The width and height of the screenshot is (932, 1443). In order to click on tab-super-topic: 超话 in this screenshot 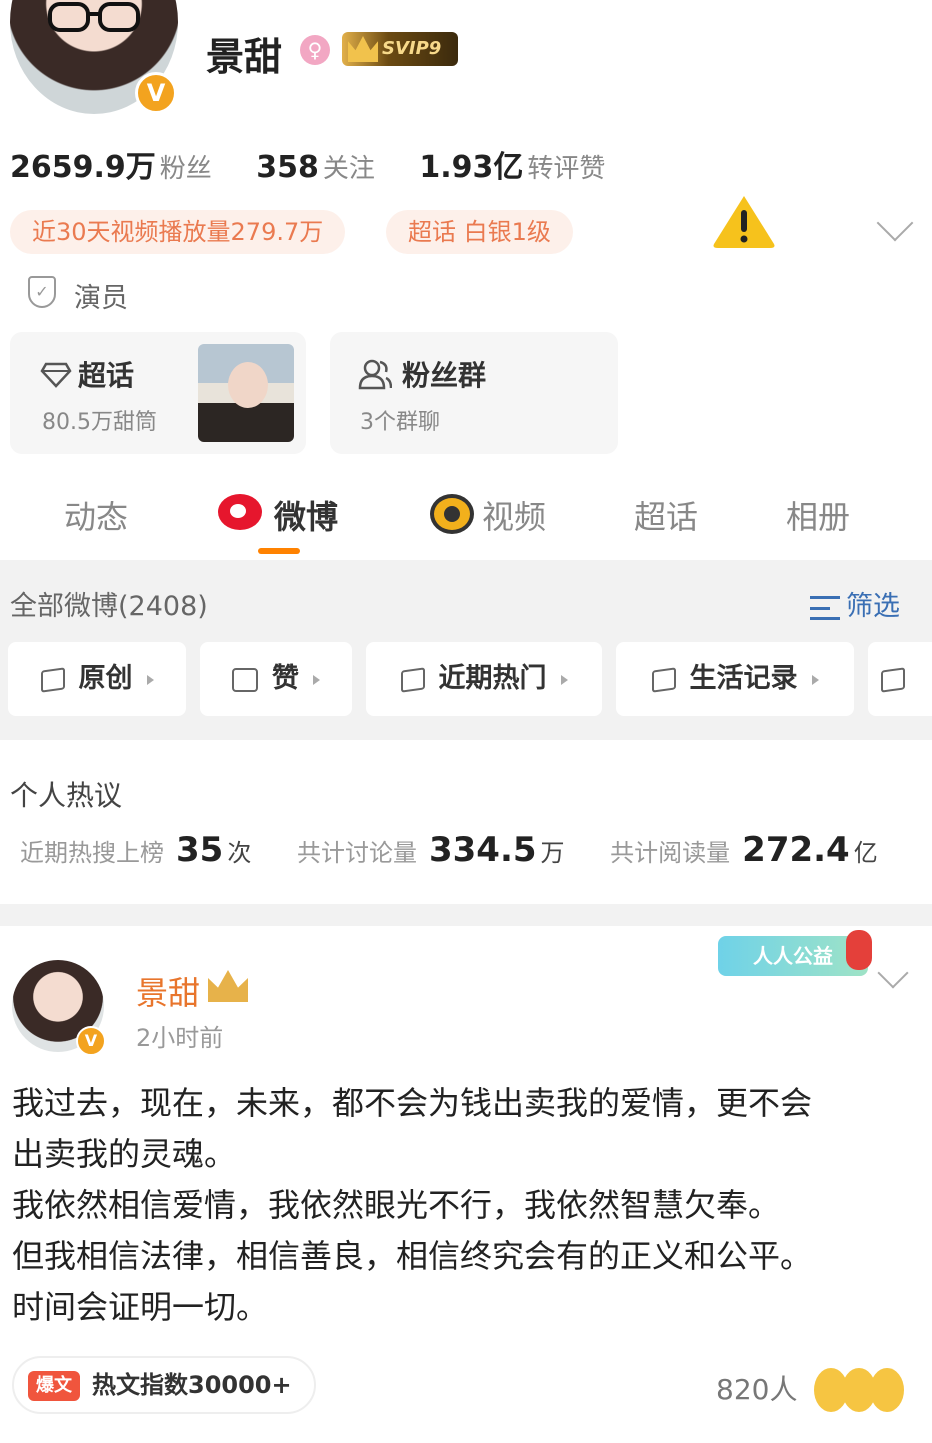, I will do `click(666, 515)`.